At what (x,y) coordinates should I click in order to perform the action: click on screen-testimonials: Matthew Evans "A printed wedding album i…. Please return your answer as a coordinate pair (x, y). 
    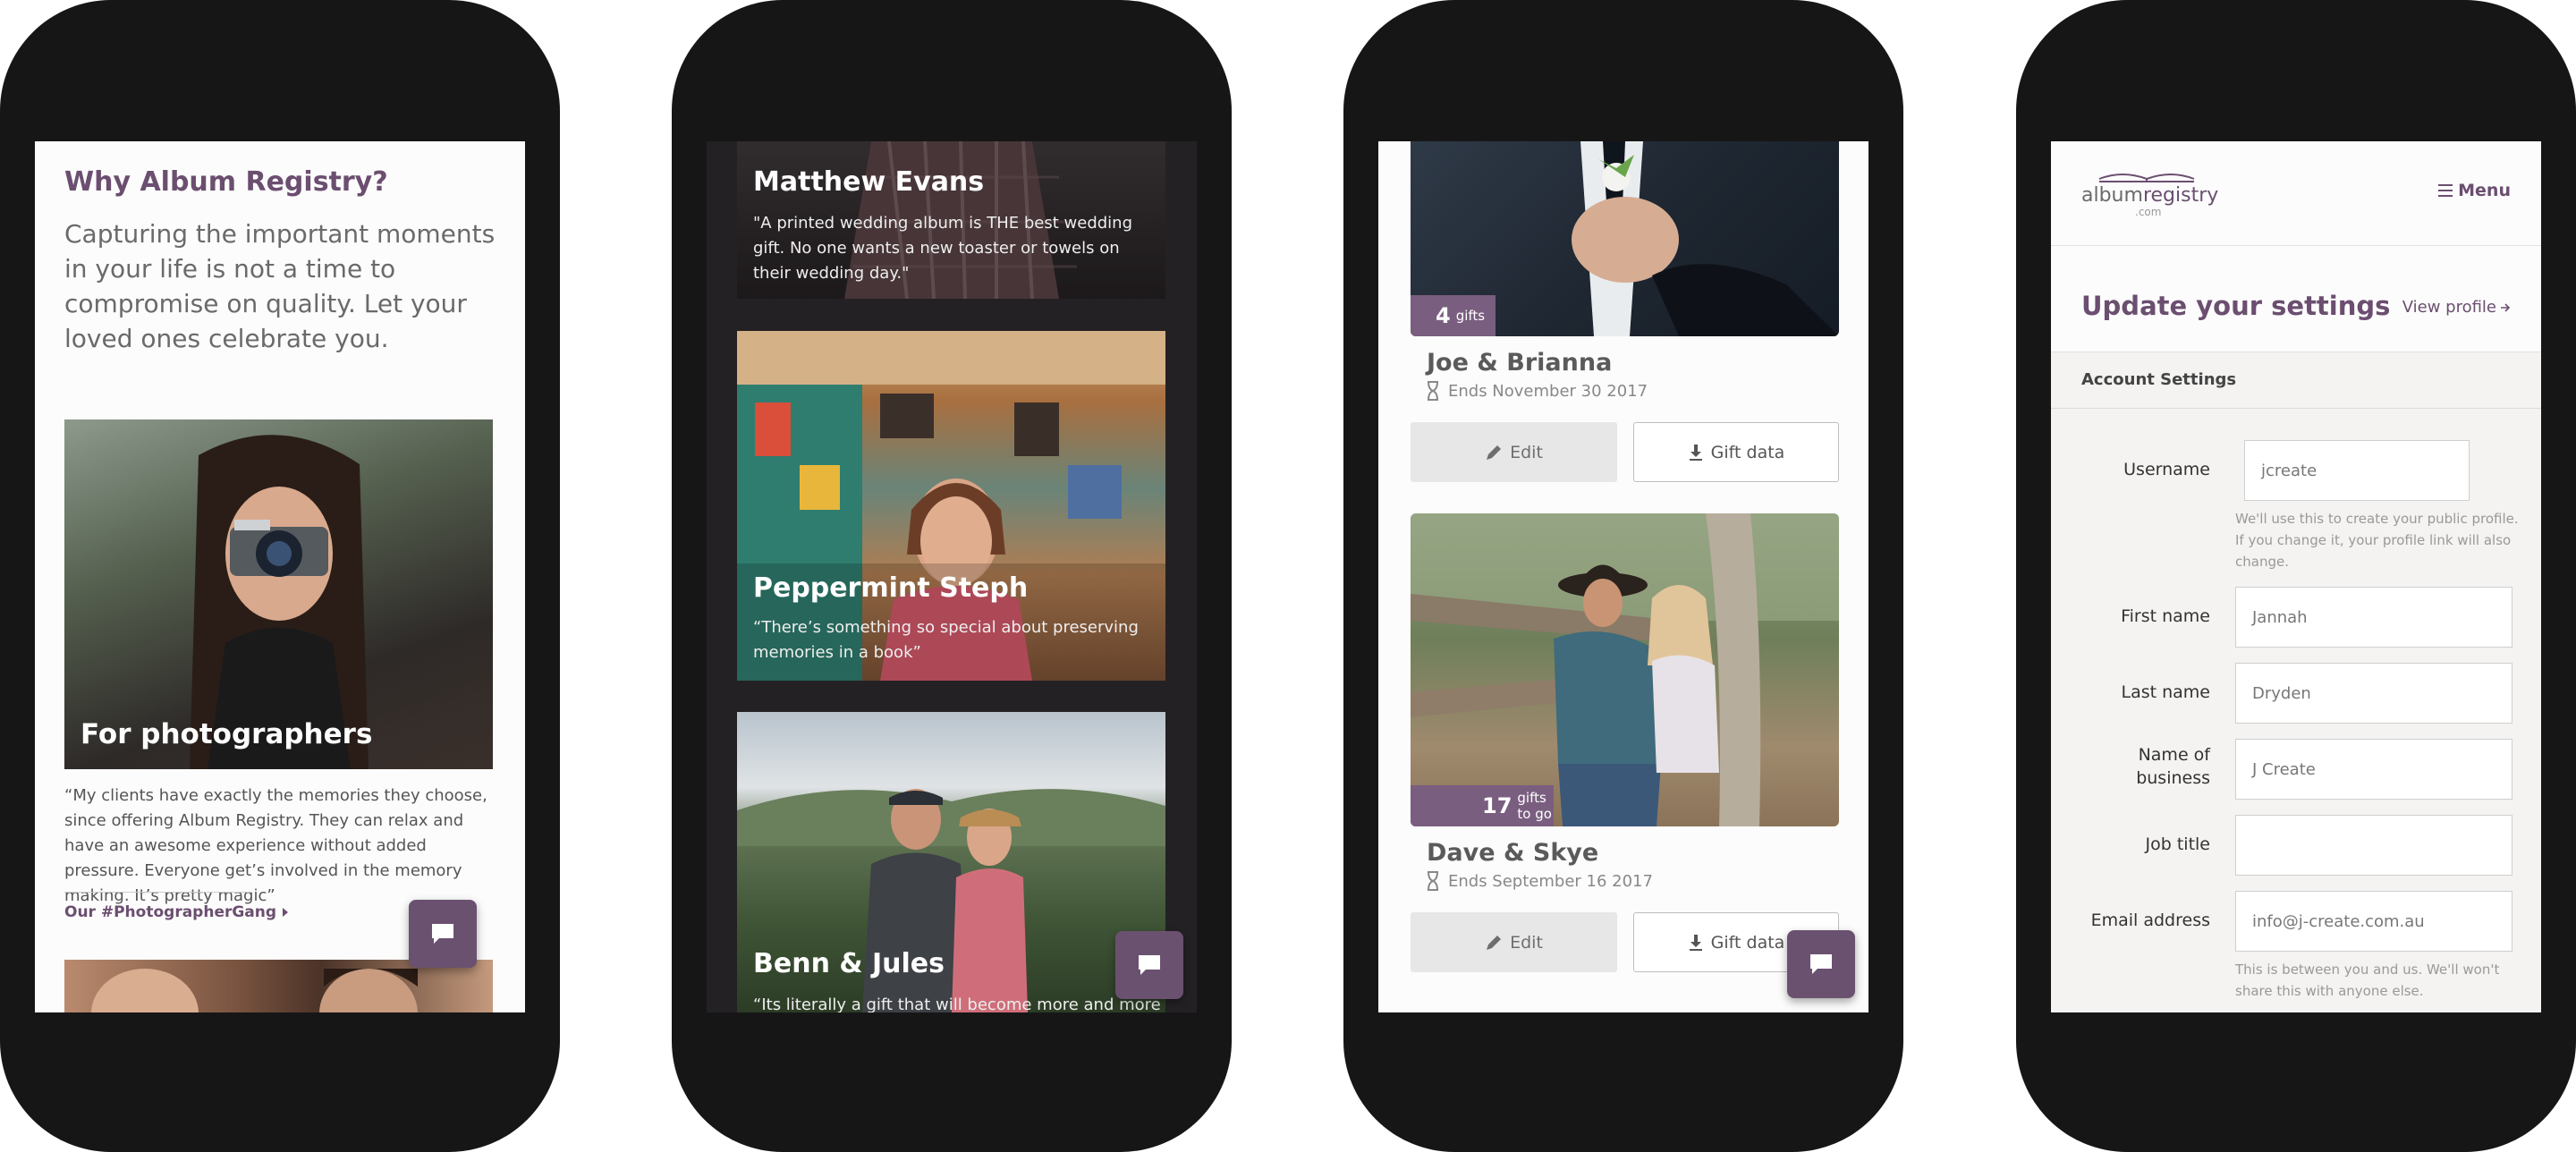
    Looking at the image, I should click on (952, 577).